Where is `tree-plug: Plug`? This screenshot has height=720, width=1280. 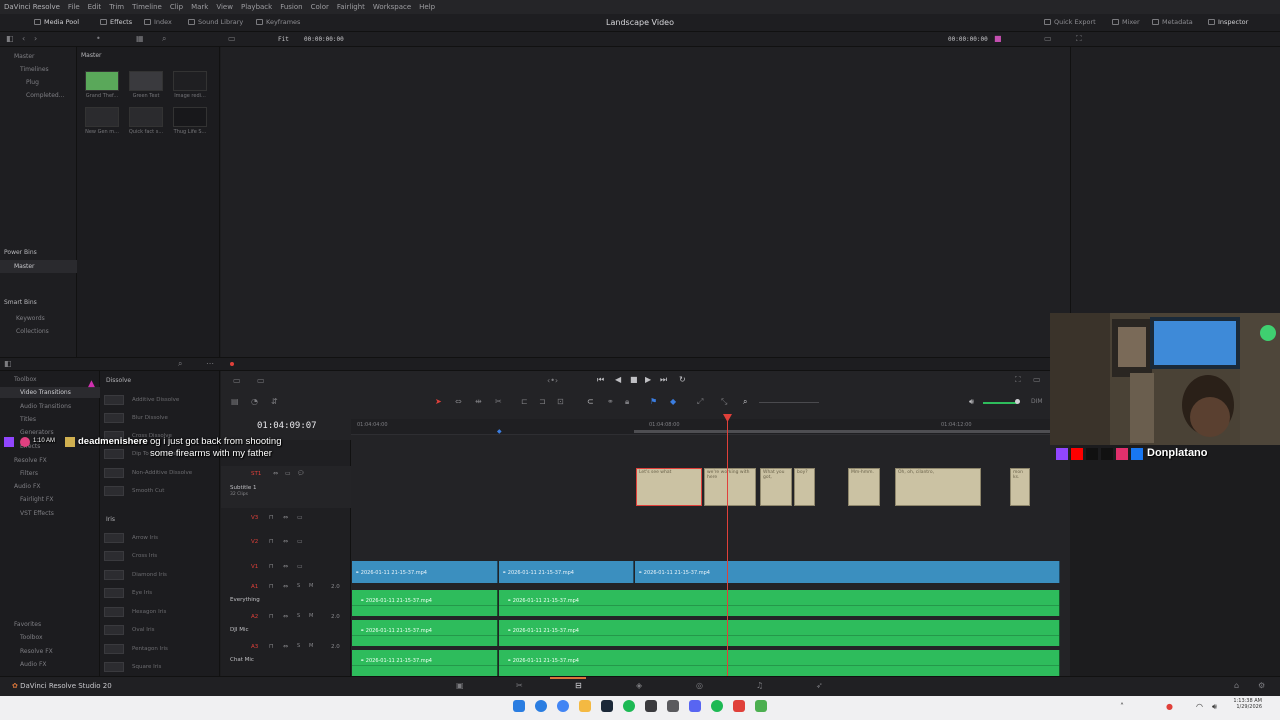
tree-plug: Plug is located at coordinates (32, 82).